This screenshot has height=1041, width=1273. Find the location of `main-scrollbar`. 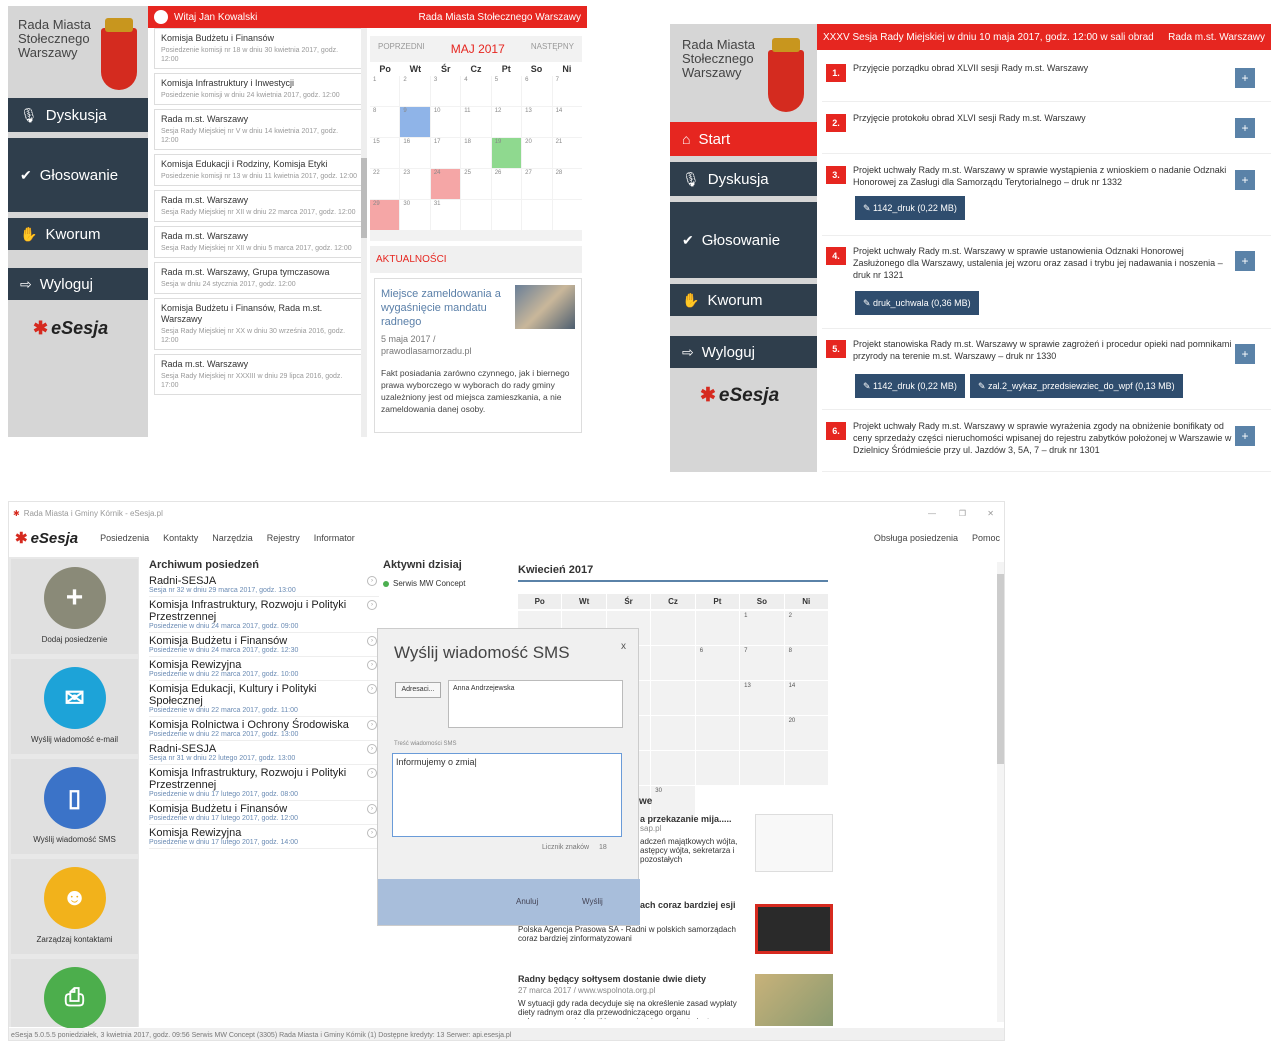

main-scrollbar is located at coordinates (1000, 792).